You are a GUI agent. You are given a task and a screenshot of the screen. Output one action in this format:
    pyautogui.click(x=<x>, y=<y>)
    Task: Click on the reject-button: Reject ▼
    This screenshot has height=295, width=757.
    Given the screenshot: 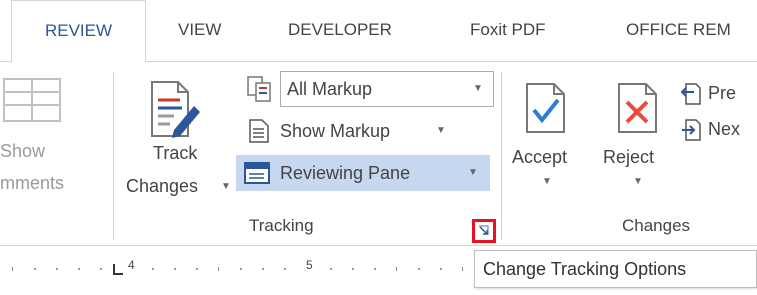 What is the action you would take?
    pyautogui.click(x=639, y=138)
    